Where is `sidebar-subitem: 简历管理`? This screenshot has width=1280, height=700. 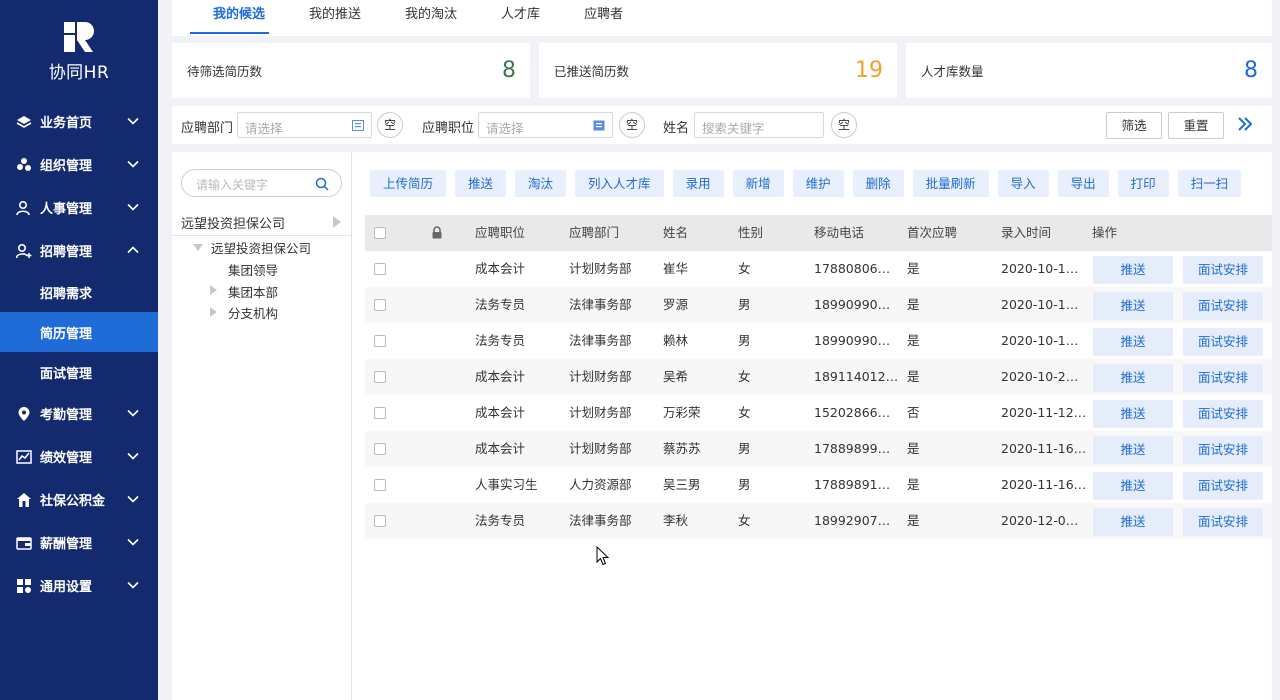
sidebar-subitem: 简历管理 is located at coordinates (79, 332).